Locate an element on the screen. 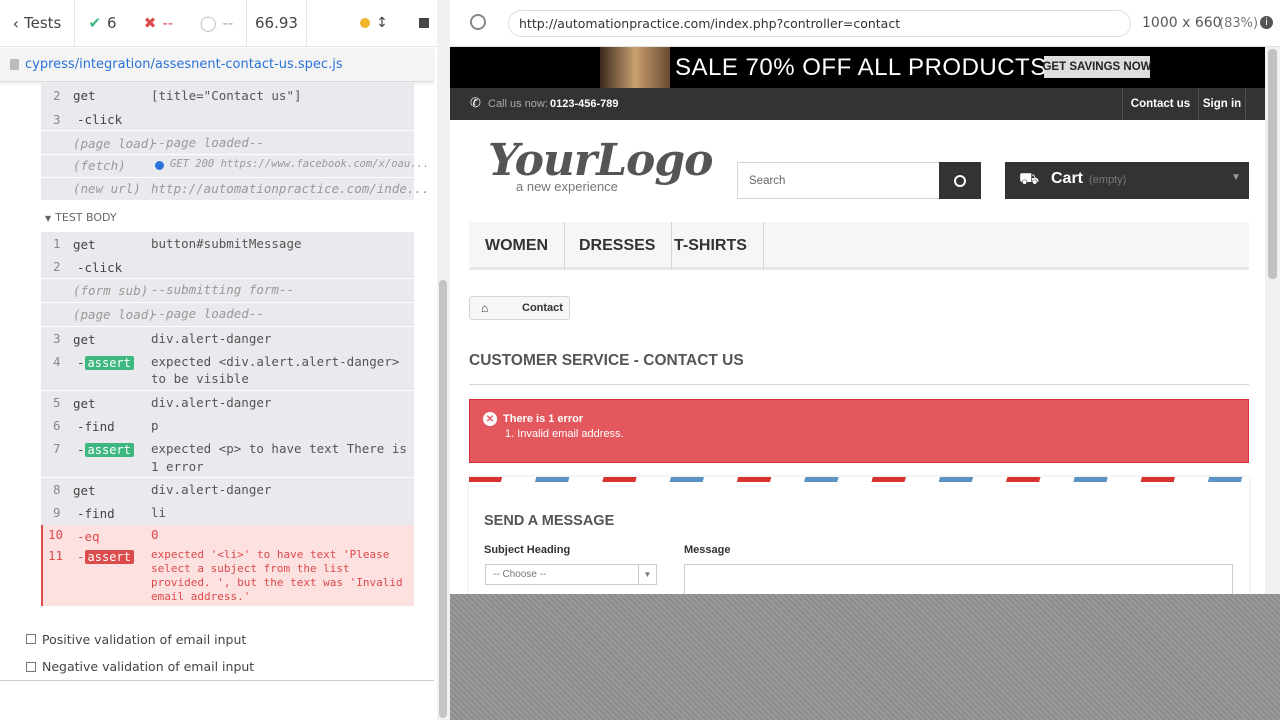  assert-value: There is is located at coordinates (376, 448).